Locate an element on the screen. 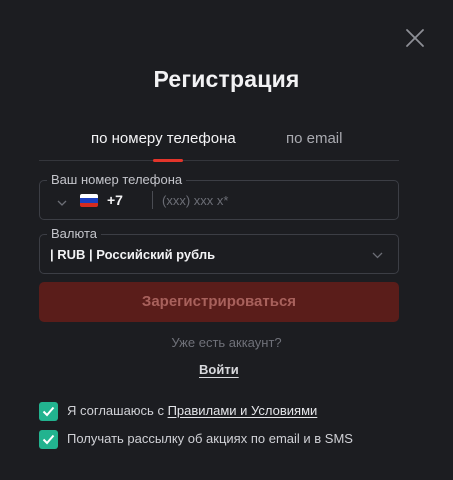 This screenshot has width=453, height=480. phone-divider is located at coordinates (152, 200).